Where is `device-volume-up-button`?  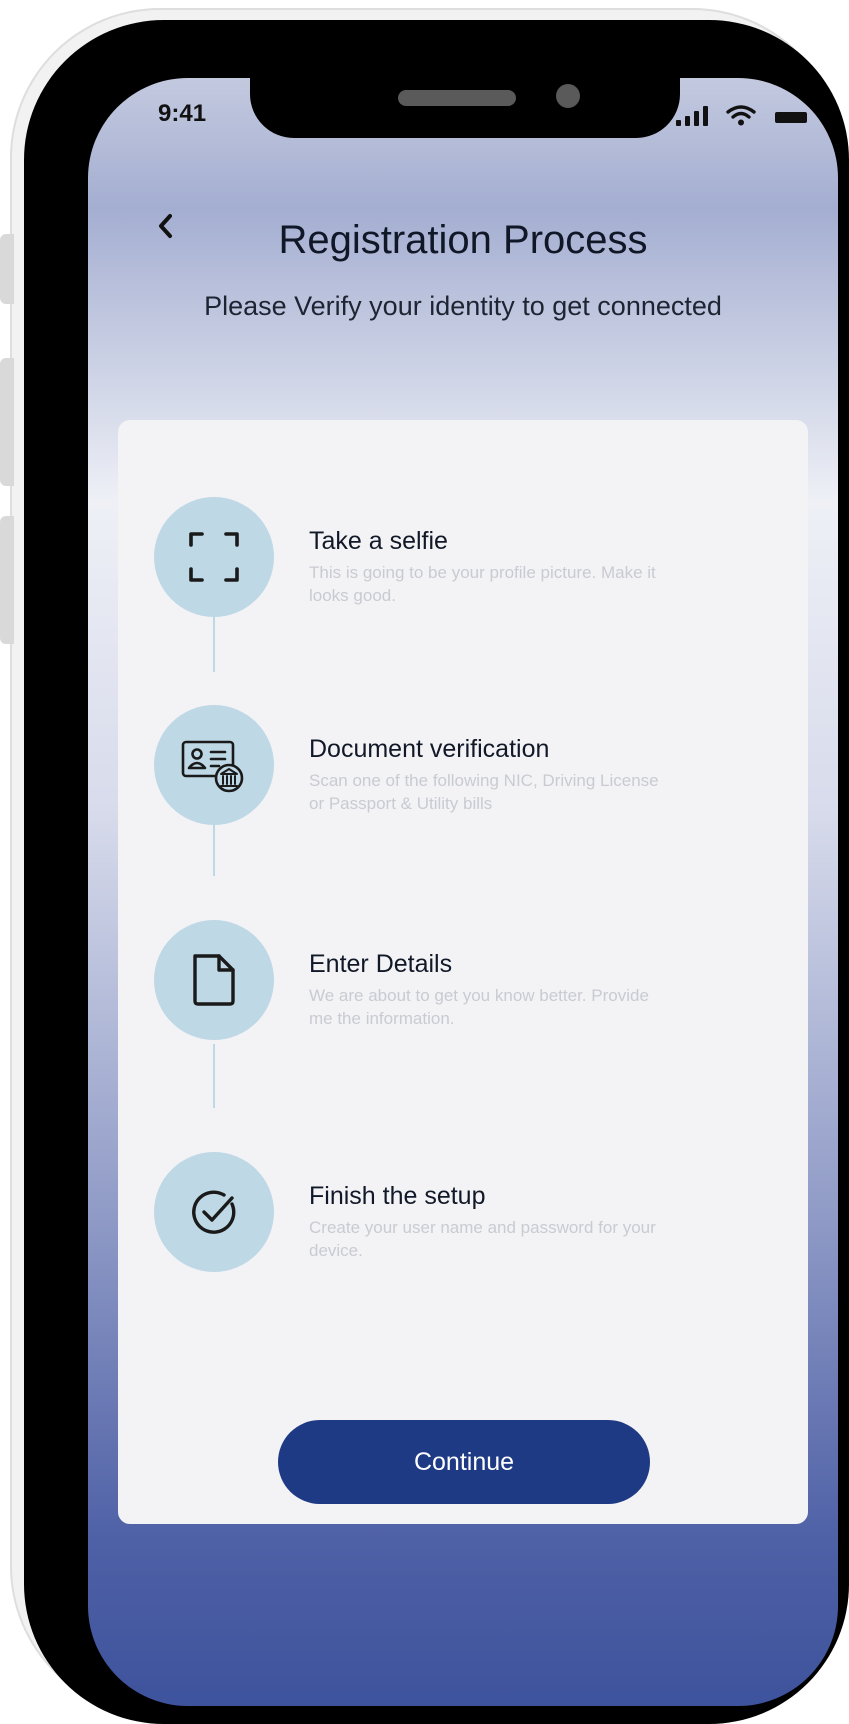 device-volume-up-button is located at coordinates (7, 422).